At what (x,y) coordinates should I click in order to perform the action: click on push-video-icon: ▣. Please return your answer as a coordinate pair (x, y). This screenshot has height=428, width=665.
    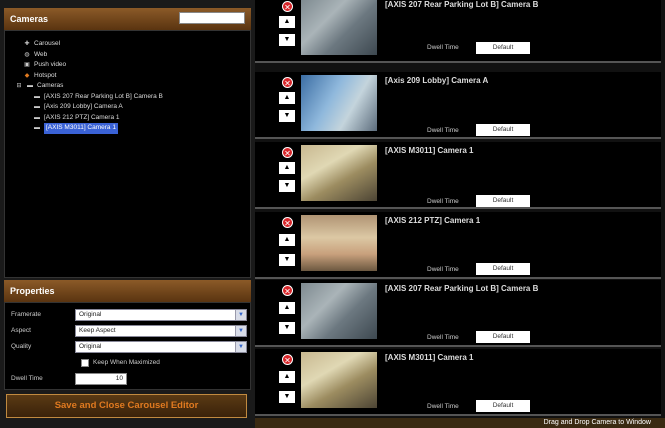
    Looking at the image, I should click on (27, 65).